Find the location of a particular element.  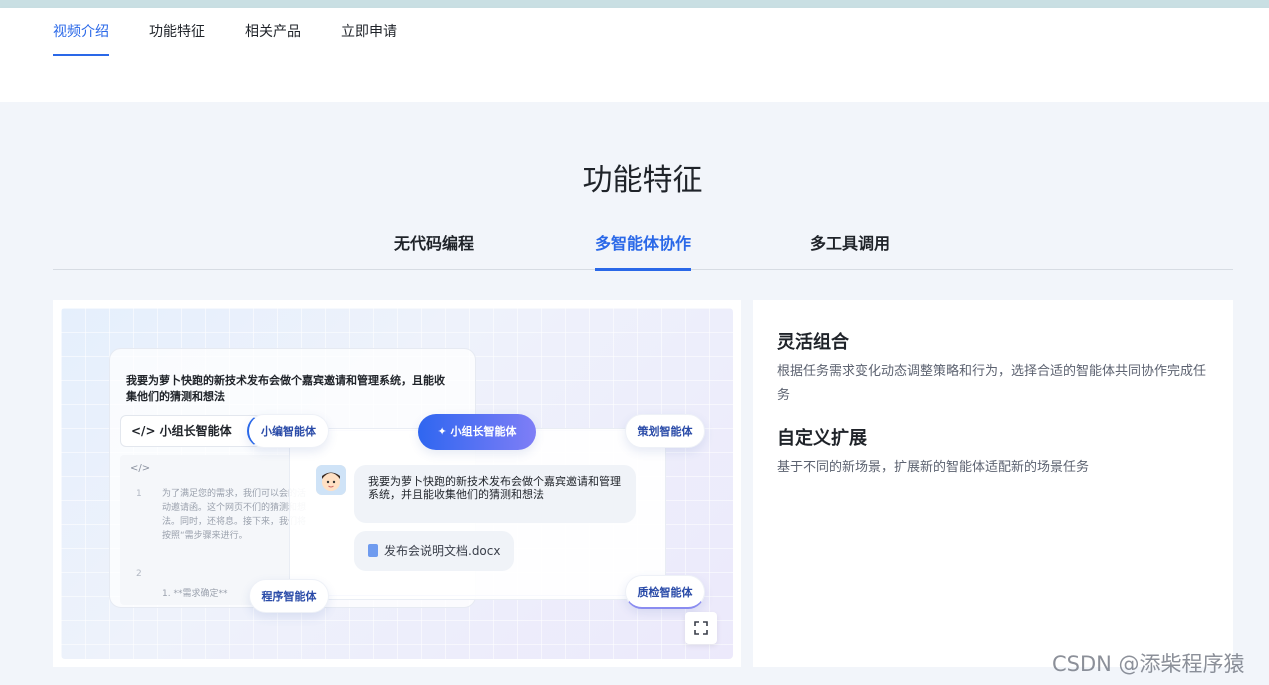

document-title: 我要为萝卜快跑的新技术发布会做个嘉宾邀请和管理系统，且能收集他们的猜测和想法 is located at coordinates (285, 388).